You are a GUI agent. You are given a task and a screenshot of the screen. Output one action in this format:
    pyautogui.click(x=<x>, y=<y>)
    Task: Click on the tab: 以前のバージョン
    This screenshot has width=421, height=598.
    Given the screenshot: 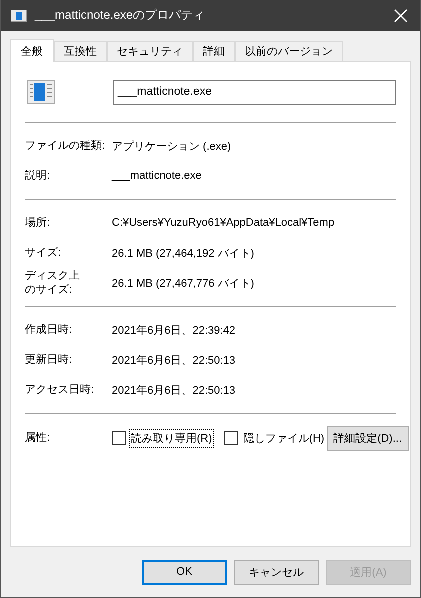 What is the action you would take?
    pyautogui.click(x=289, y=51)
    